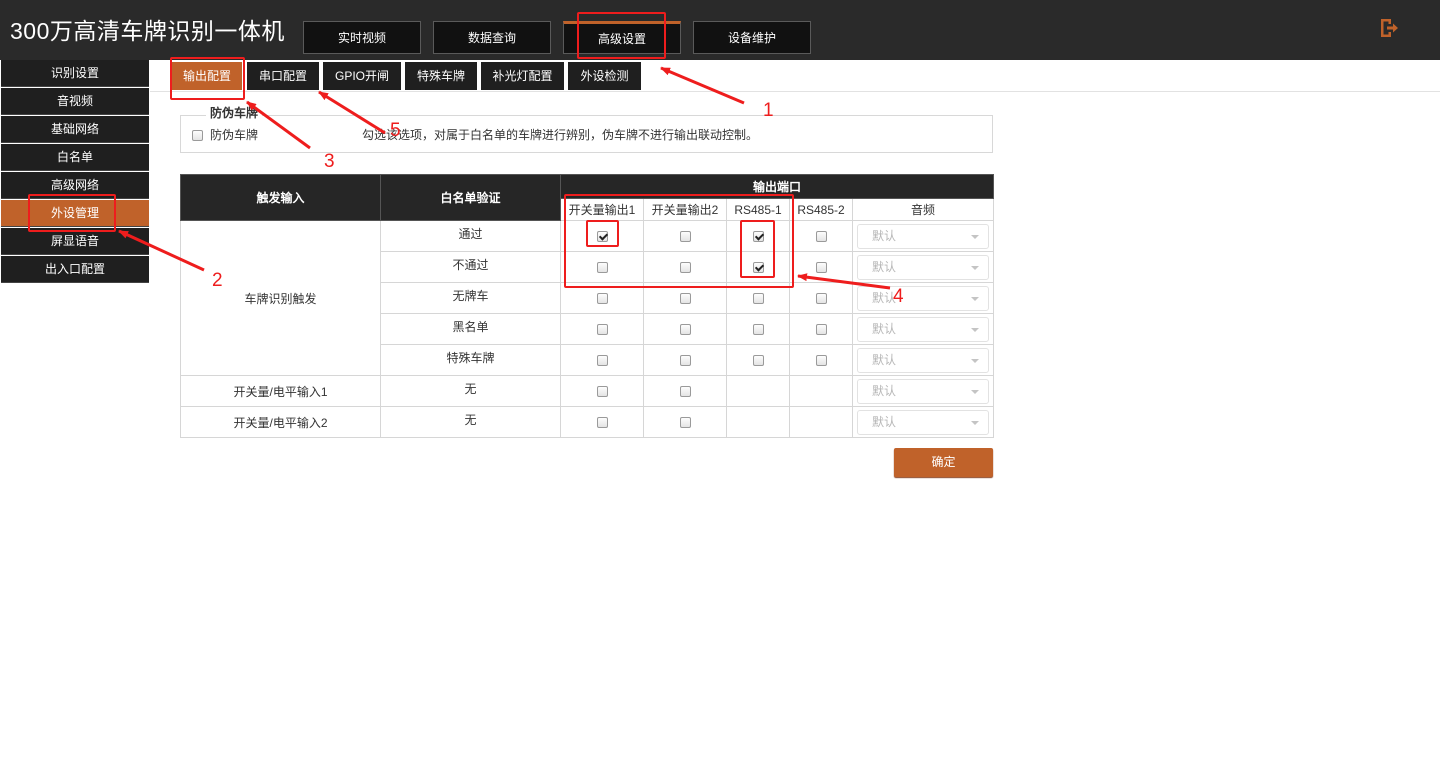  What do you see at coordinates (768, 110) in the screenshot?
I see `annotation-number-1: 1` at bounding box center [768, 110].